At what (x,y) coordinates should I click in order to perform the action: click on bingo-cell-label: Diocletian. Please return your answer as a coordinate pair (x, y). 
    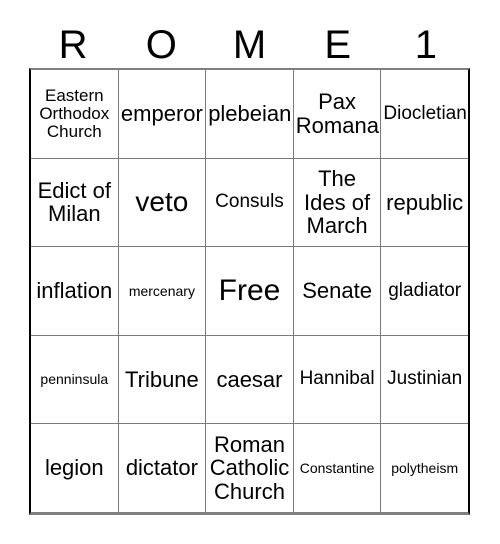
    Looking at the image, I should click on (425, 113).